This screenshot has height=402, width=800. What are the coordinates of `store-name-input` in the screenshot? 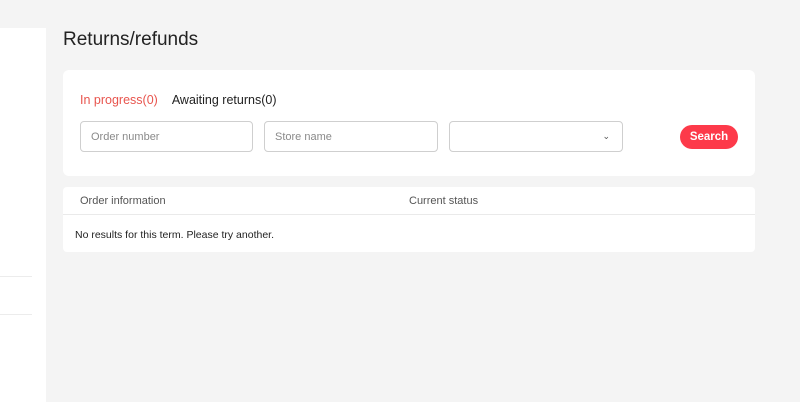 It's located at (351, 136).